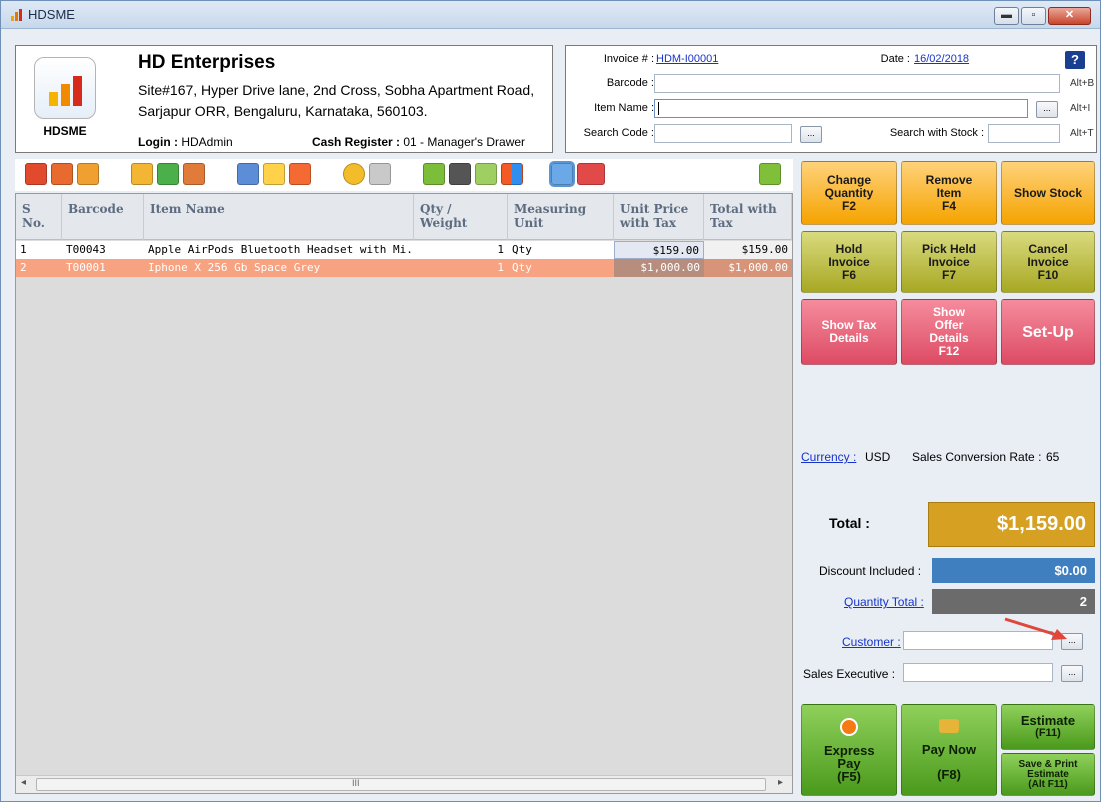  Describe the element at coordinates (949, 193) in the screenshot. I see `remove-item-button: Remove Item F4` at that location.